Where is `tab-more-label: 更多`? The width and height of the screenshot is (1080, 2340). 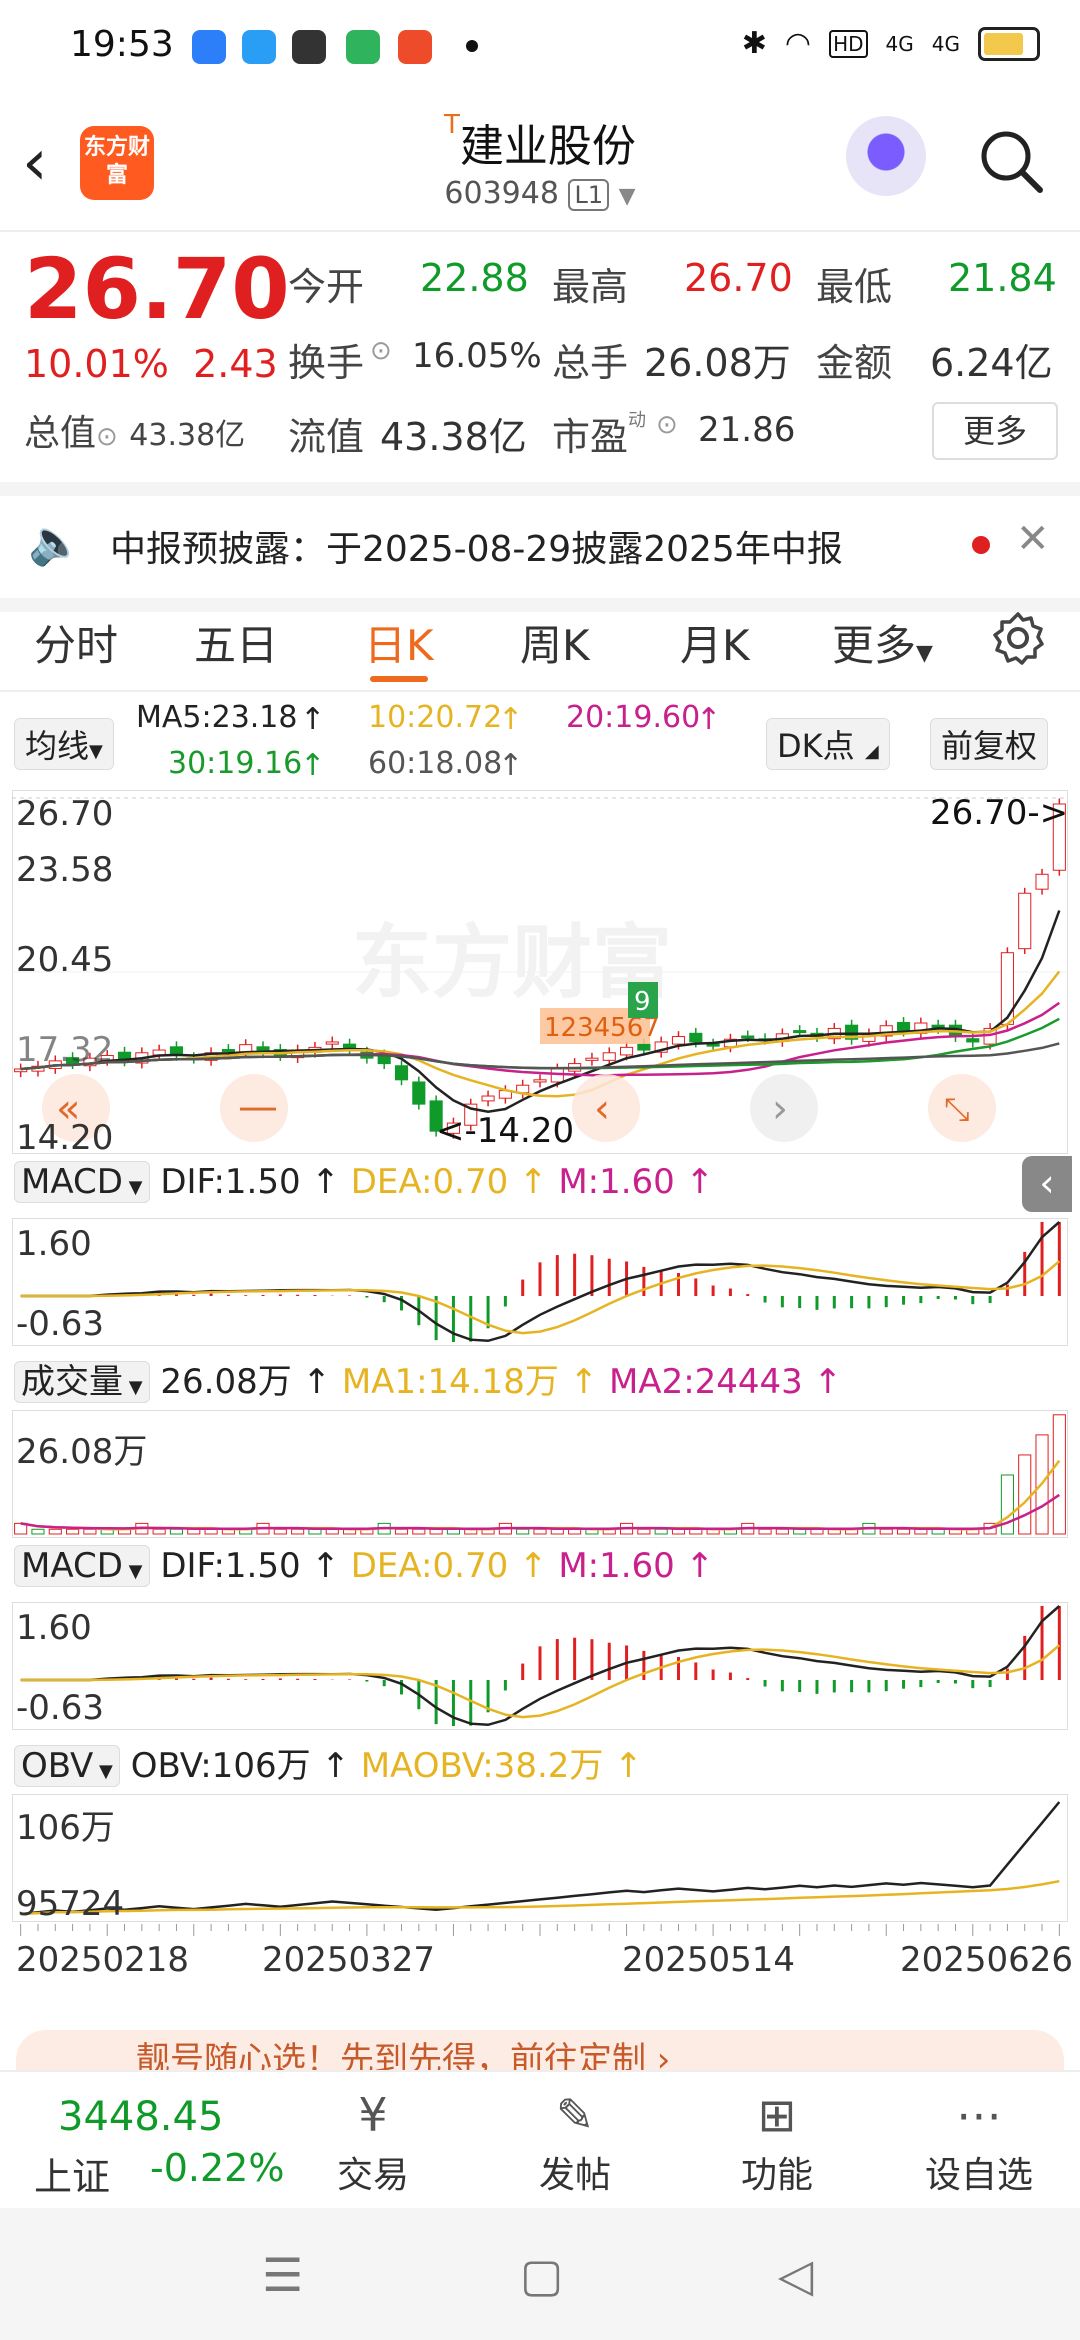 tab-more-label: 更多 is located at coordinates (874, 645).